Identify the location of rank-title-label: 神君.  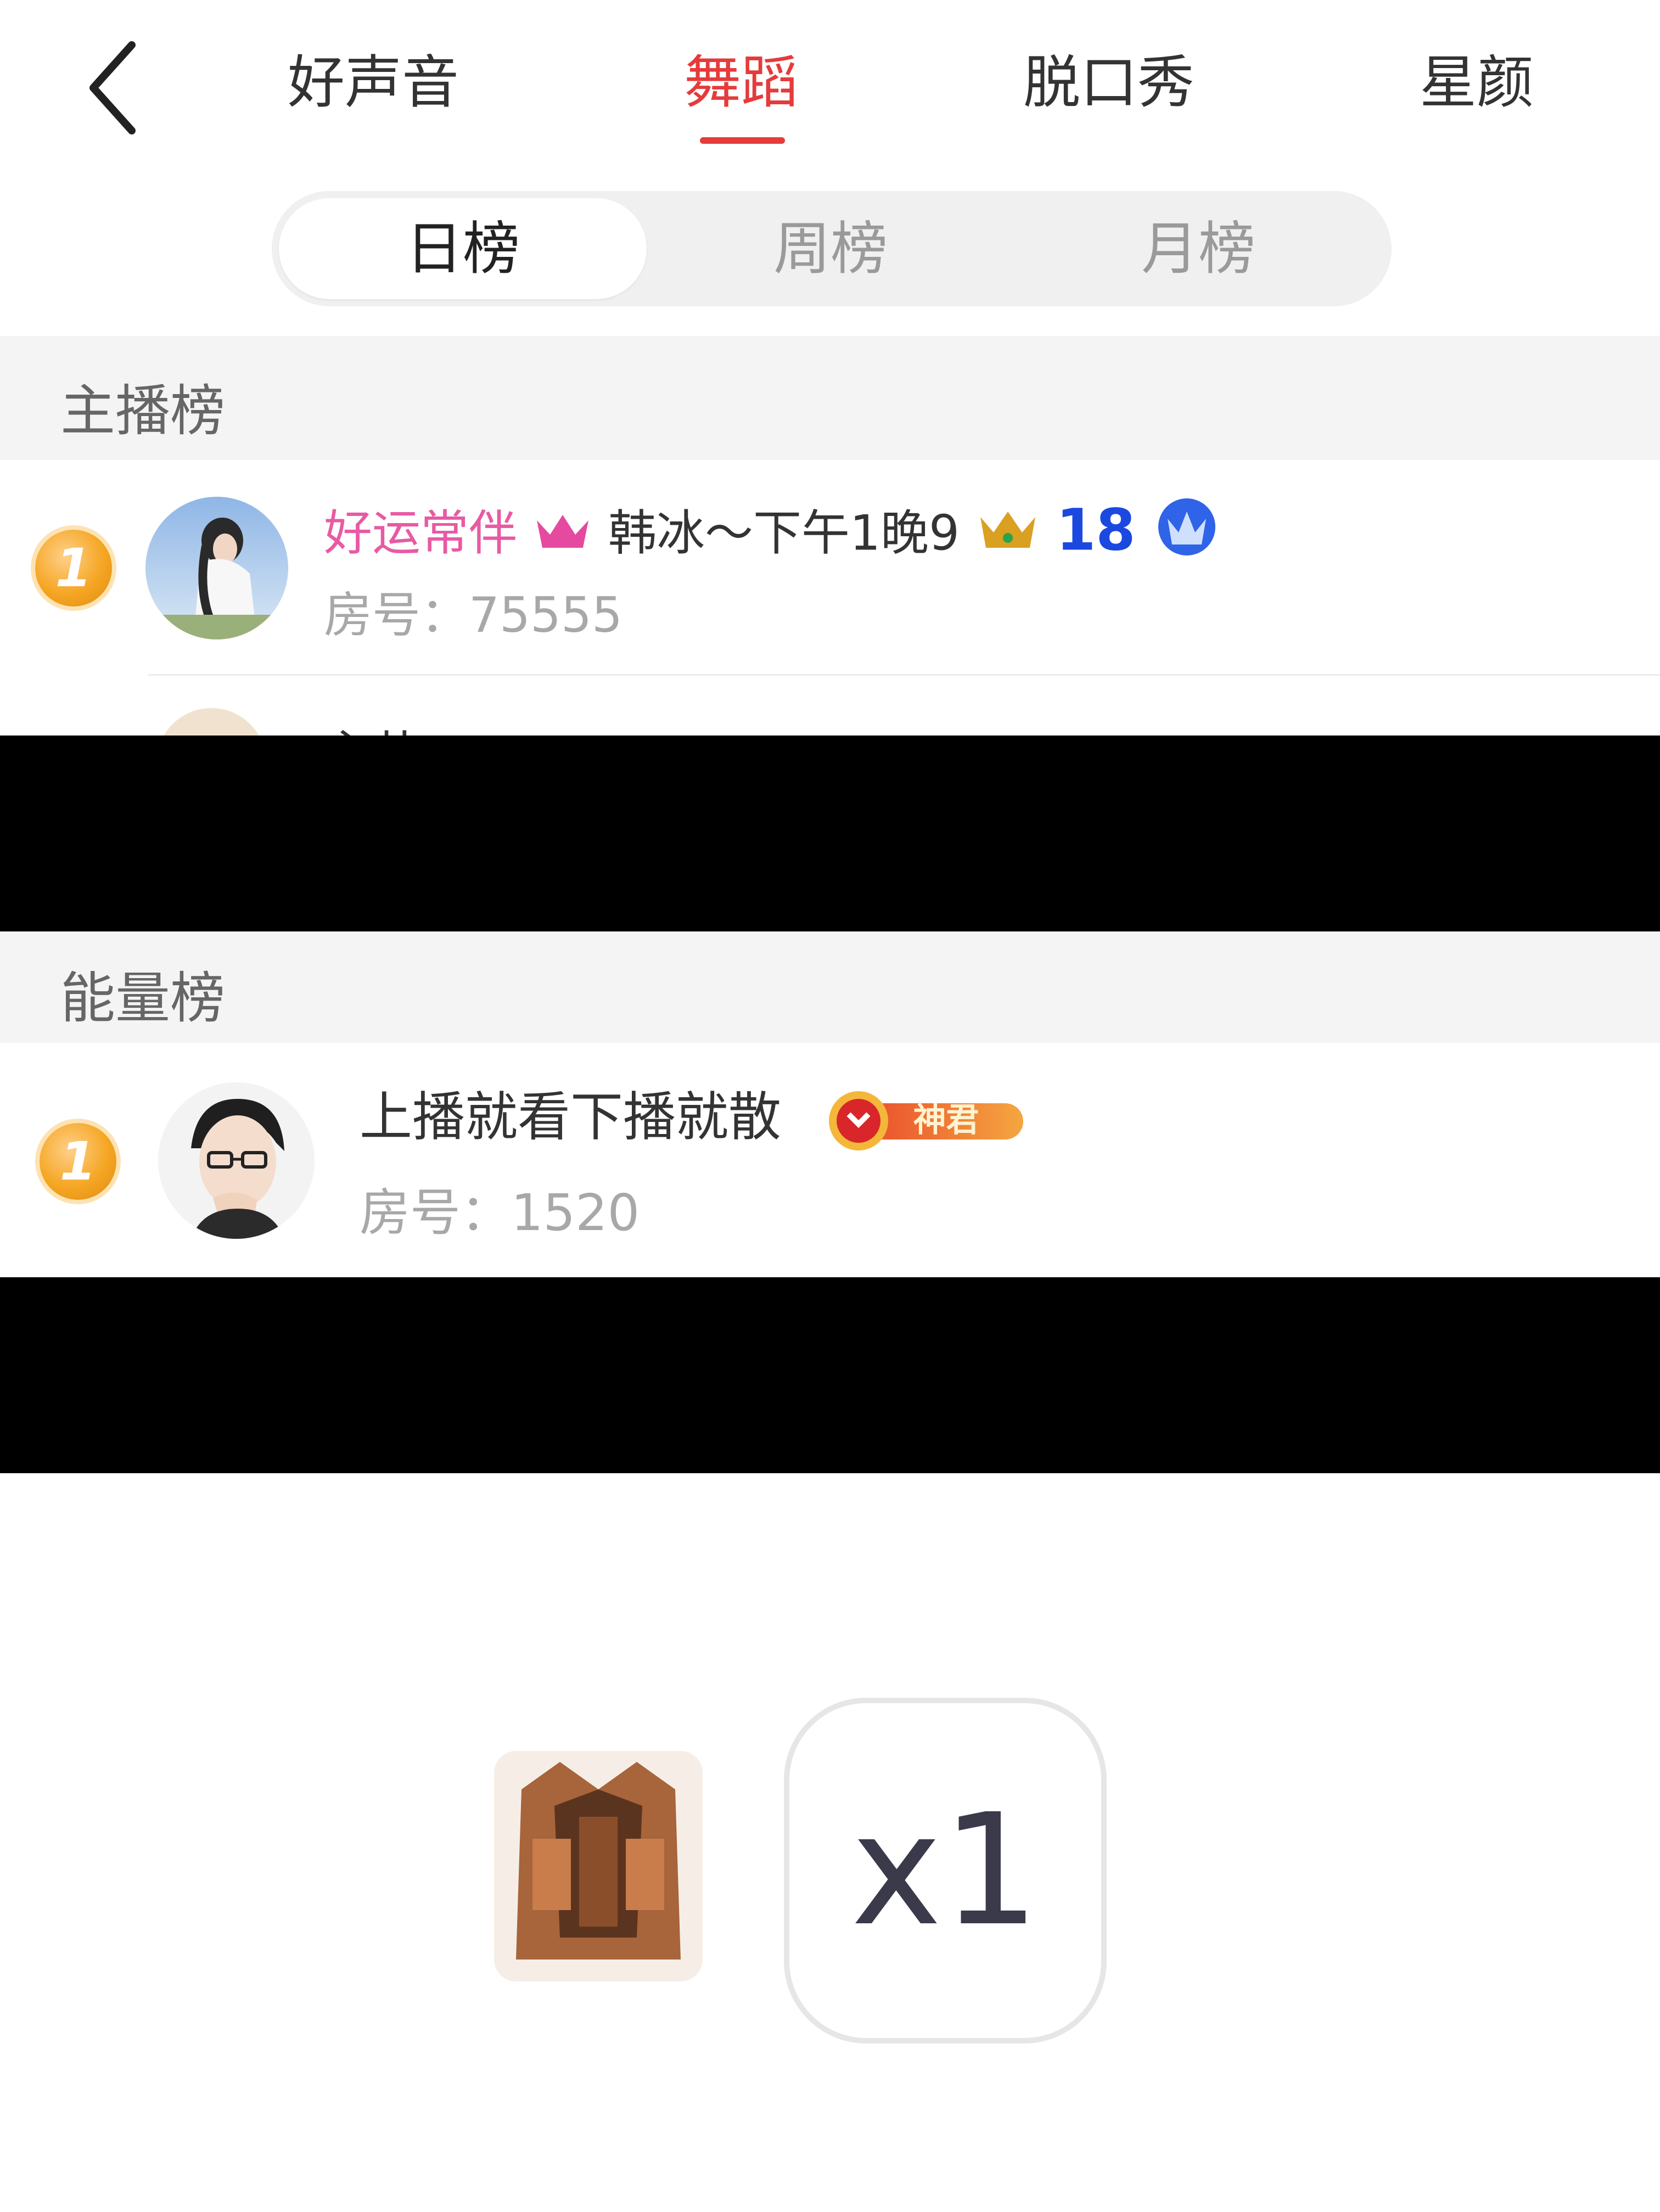
(946, 1120).